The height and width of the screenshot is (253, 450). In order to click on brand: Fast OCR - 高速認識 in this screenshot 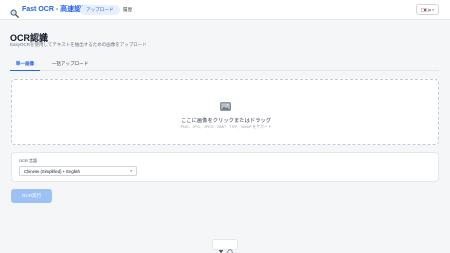, I will do `click(49, 11)`.